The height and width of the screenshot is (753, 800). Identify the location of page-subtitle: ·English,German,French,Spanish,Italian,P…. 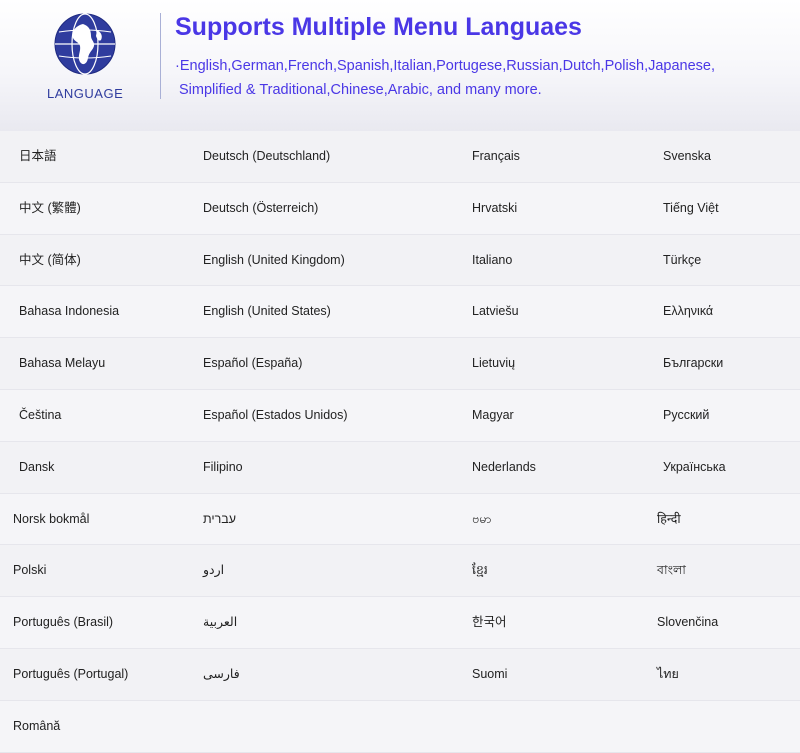
(482, 78).